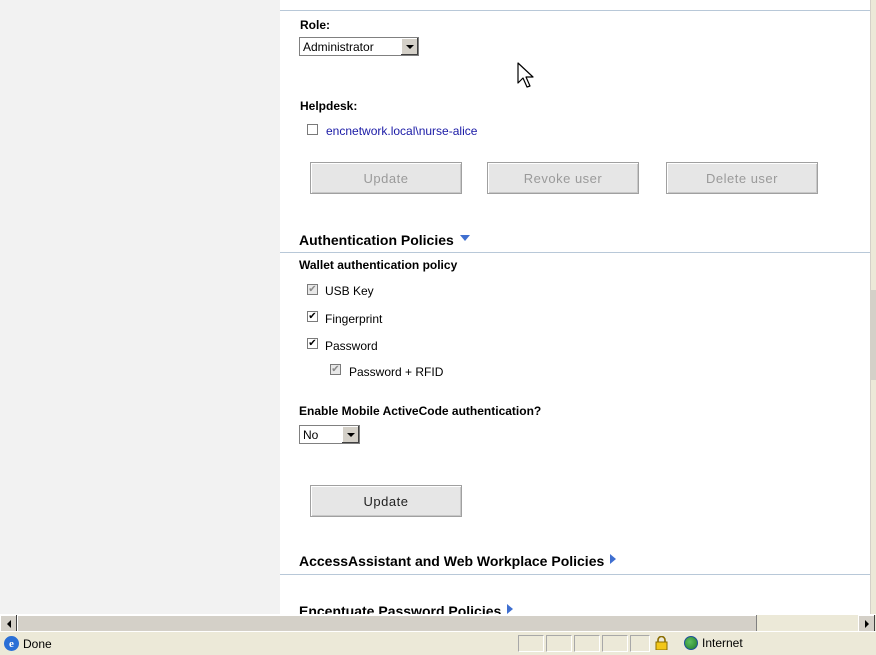  I want to click on lock-icon, so click(661, 643).